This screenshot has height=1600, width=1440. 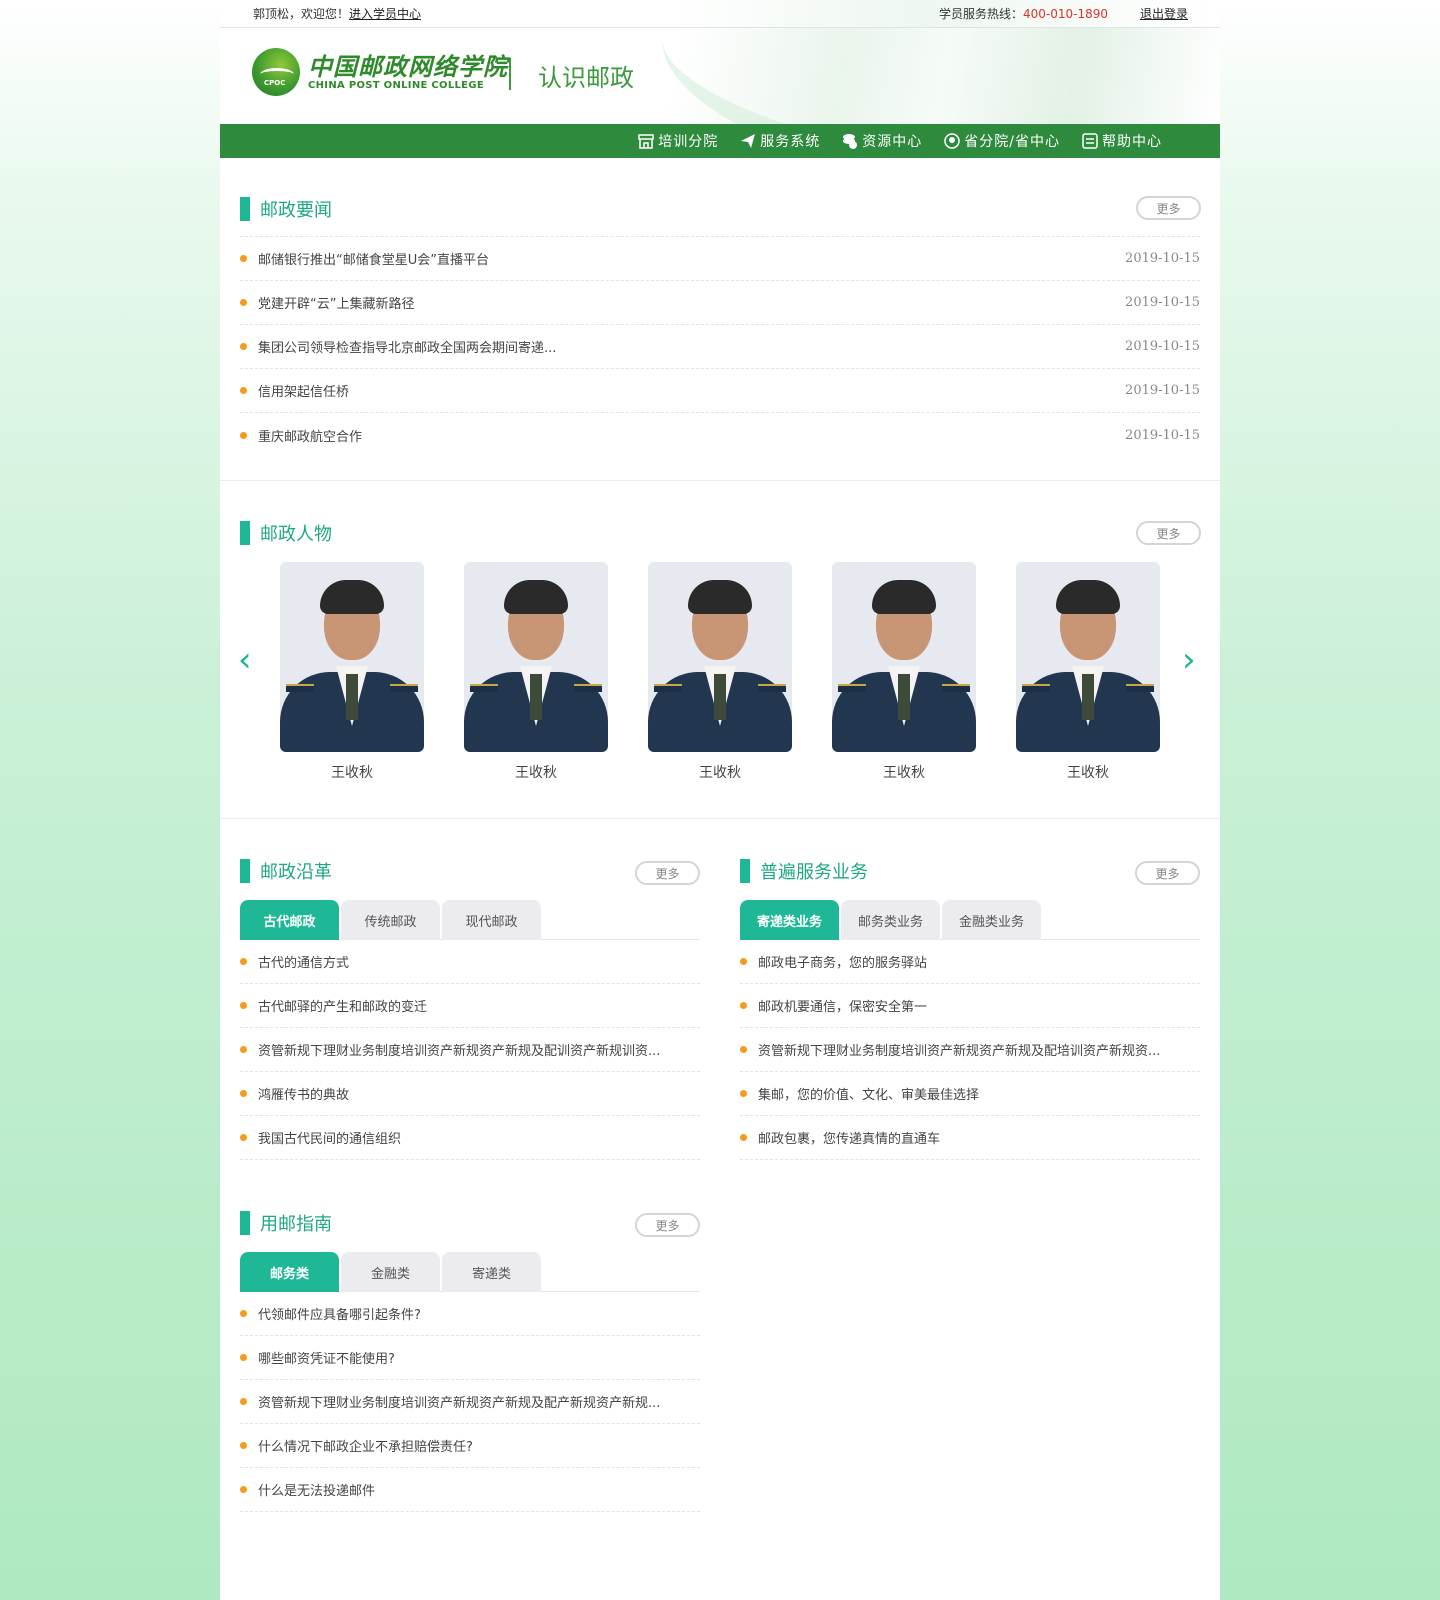 What do you see at coordinates (470, 962) in the screenshot?
I see `list-item: 古代的通信方式` at bounding box center [470, 962].